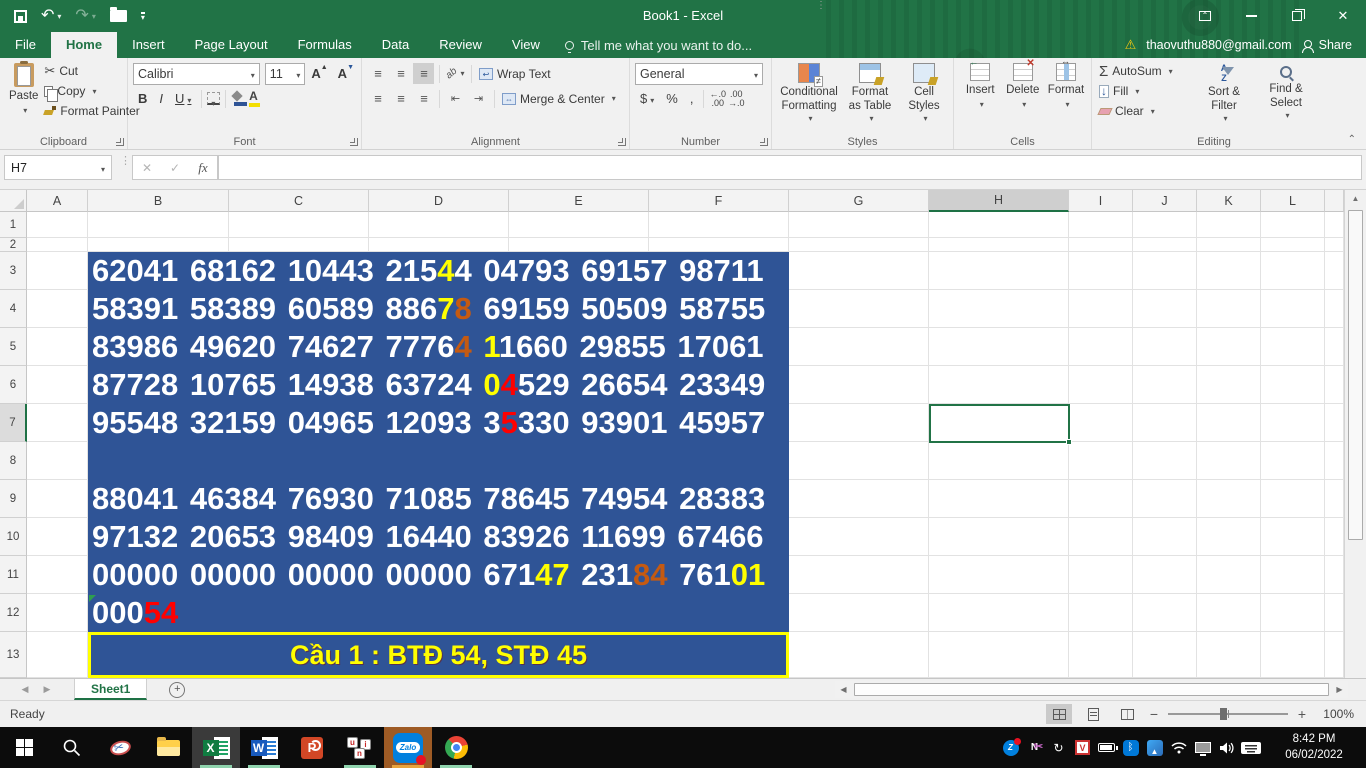  What do you see at coordinates (57, 613) in the screenshot?
I see `cell-A12` at bounding box center [57, 613].